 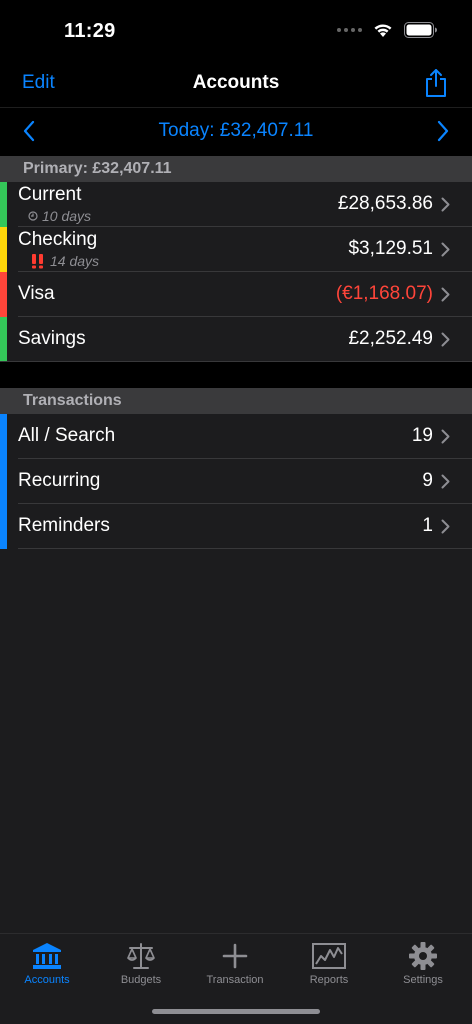 I want to click on account-subtitle: 10 days, so click(x=59, y=216).